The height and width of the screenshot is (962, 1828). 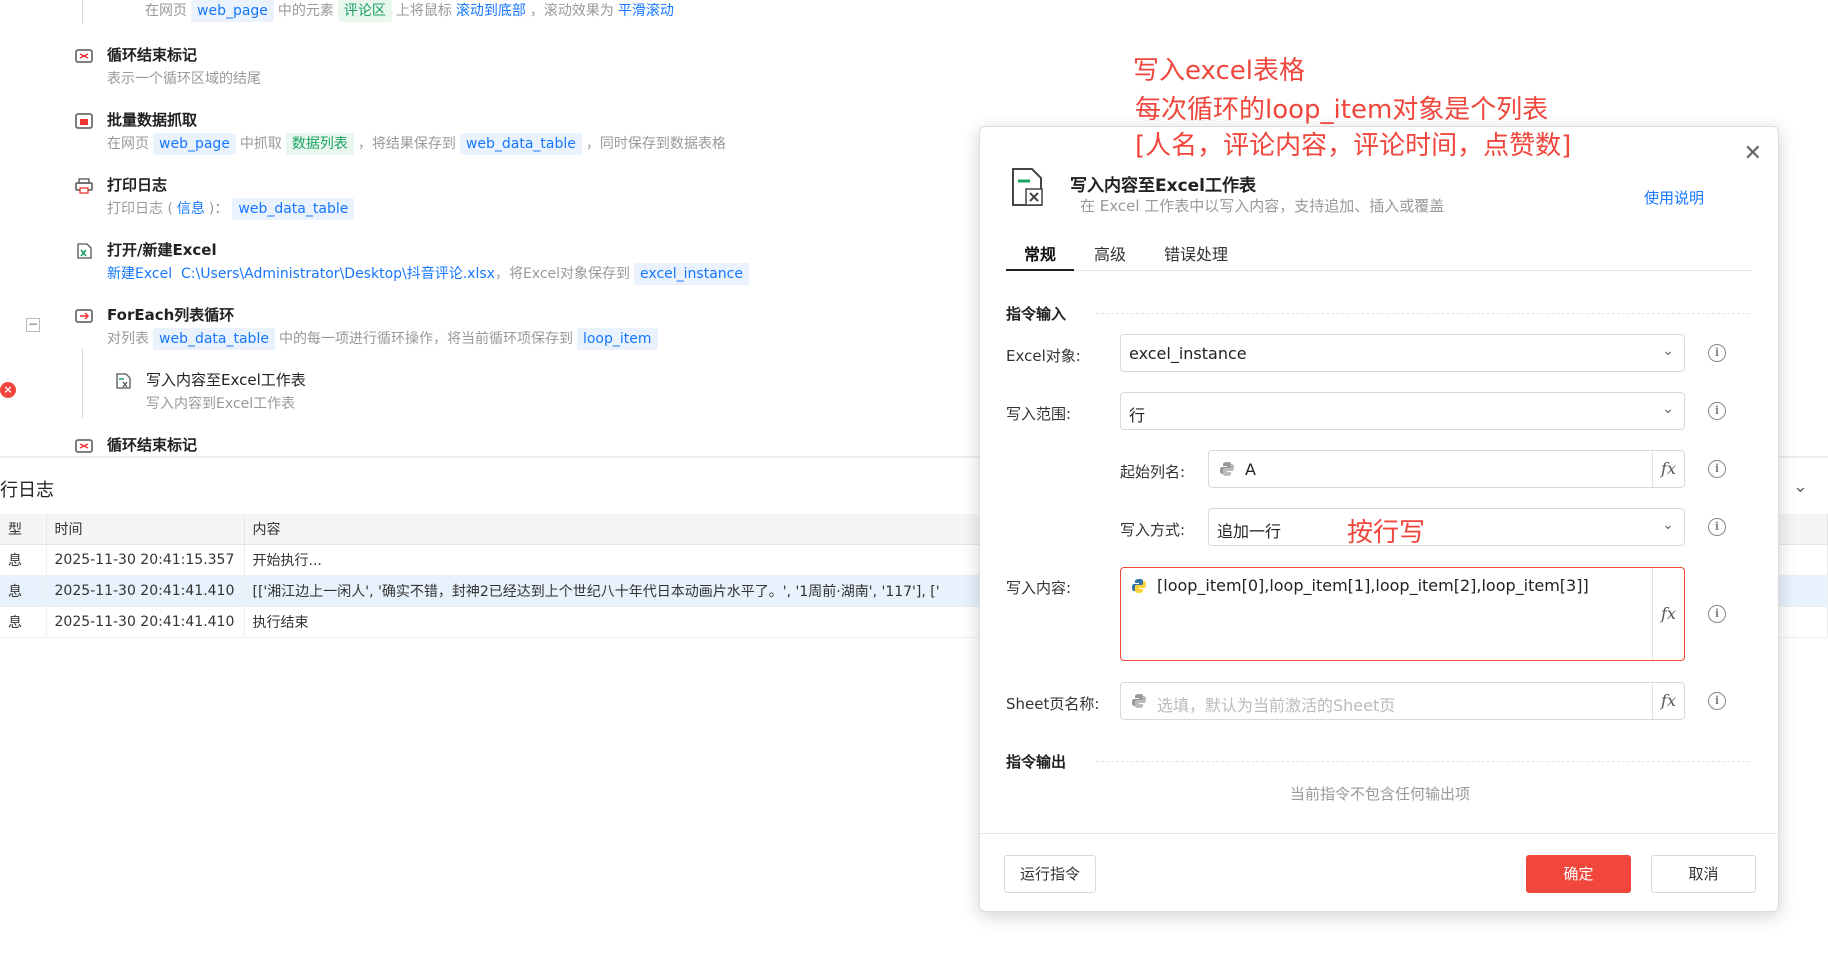 I want to click on close-icon: ✕, so click(x=1753, y=153).